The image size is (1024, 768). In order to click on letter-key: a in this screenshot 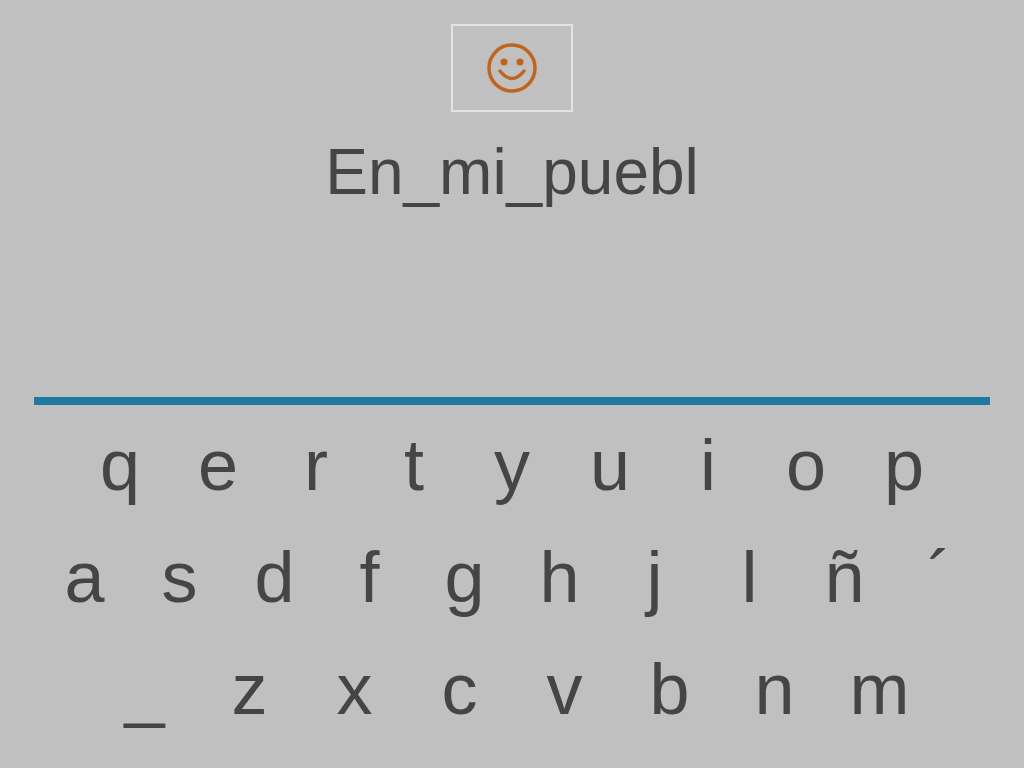, I will do `click(84, 577)`.